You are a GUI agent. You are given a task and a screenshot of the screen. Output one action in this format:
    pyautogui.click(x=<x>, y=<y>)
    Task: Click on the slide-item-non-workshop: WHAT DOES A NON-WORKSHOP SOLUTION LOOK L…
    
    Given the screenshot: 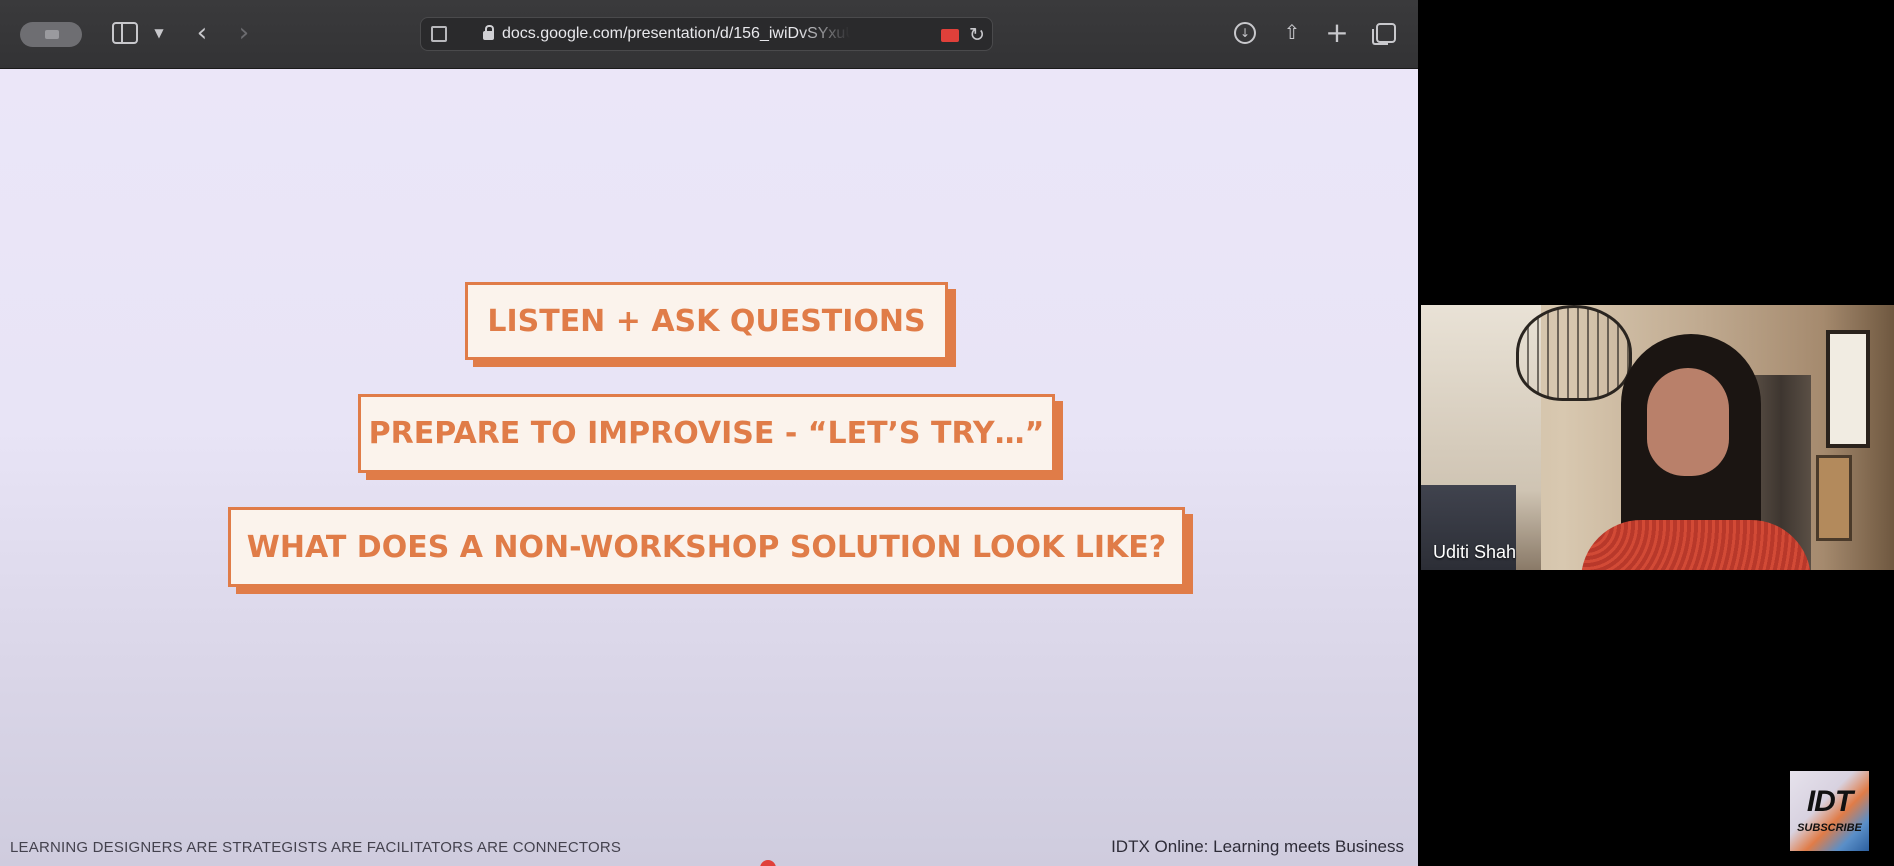 What is the action you would take?
    pyautogui.click(x=706, y=547)
    